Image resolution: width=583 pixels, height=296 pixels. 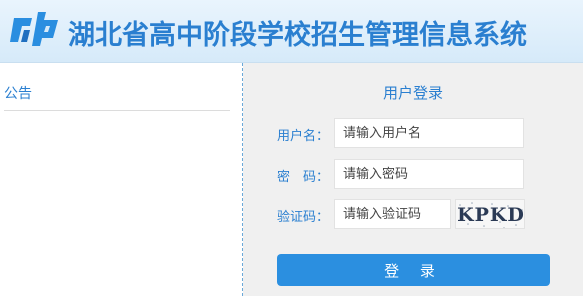 What do you see at coordinates (303, 217) in the screenshot?
I see `captcha-label: 验证码：` at bounding box center [303, 217].